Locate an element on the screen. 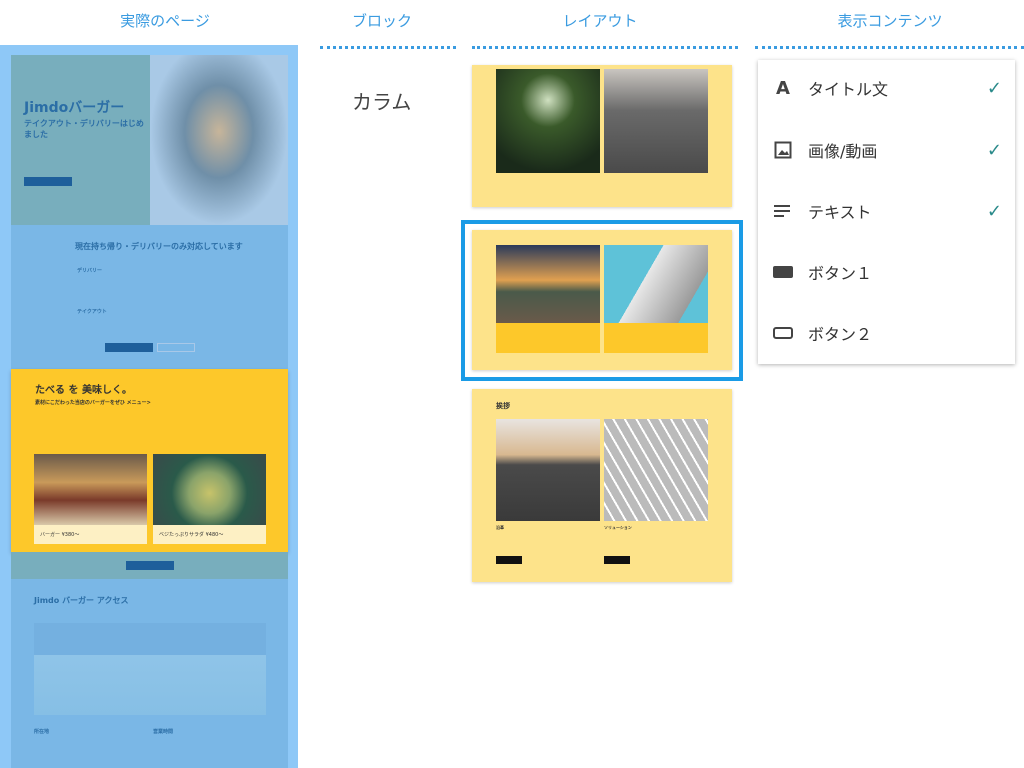  takeout-label: テイクアウト is located at coordinates (92, 312).